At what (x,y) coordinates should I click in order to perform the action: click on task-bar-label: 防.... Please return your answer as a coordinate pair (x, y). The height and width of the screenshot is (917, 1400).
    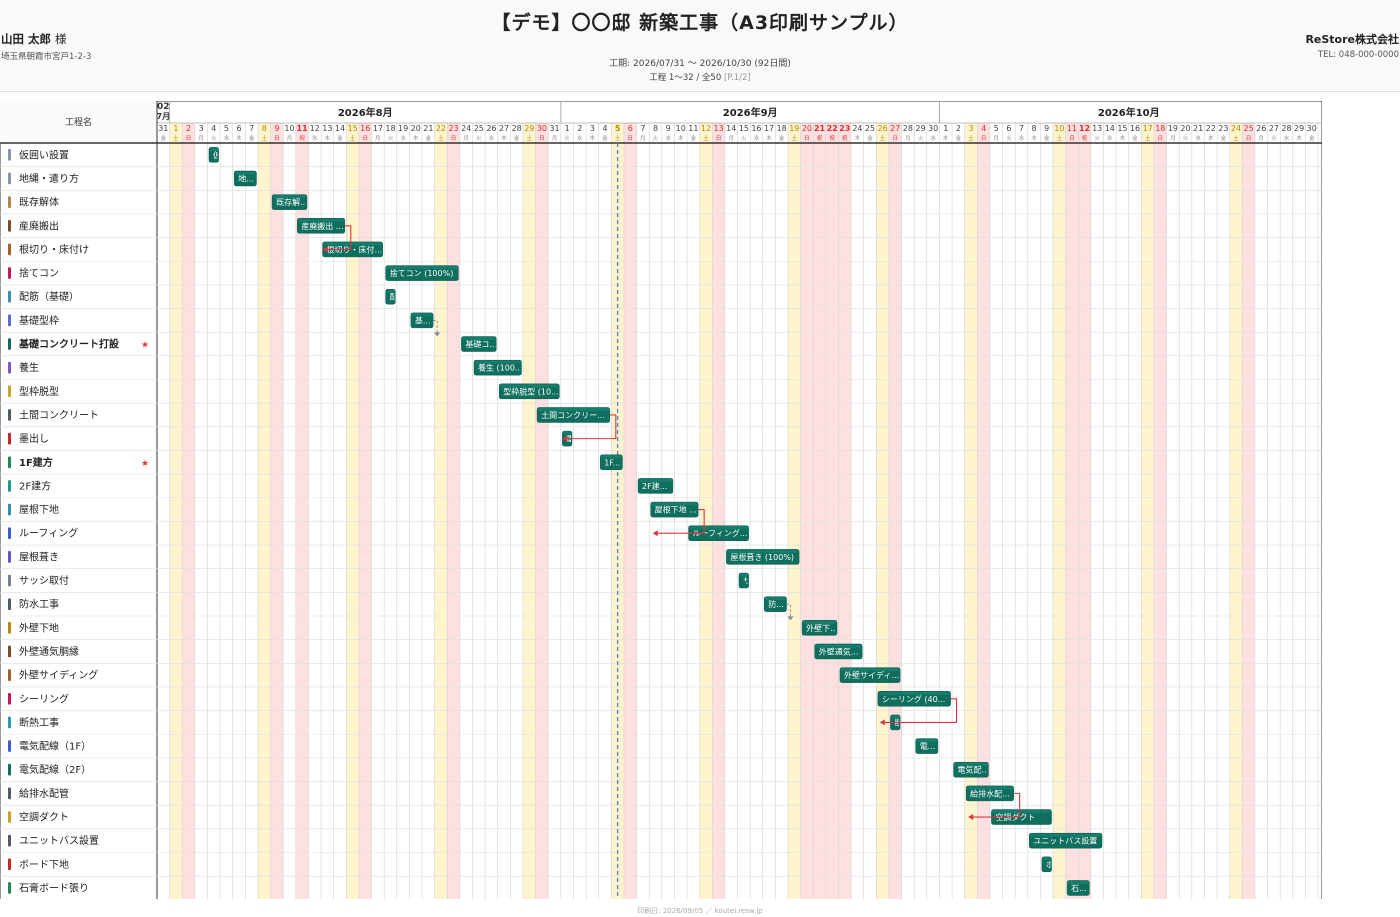
    Looking at the image, I should click on (776, 604).